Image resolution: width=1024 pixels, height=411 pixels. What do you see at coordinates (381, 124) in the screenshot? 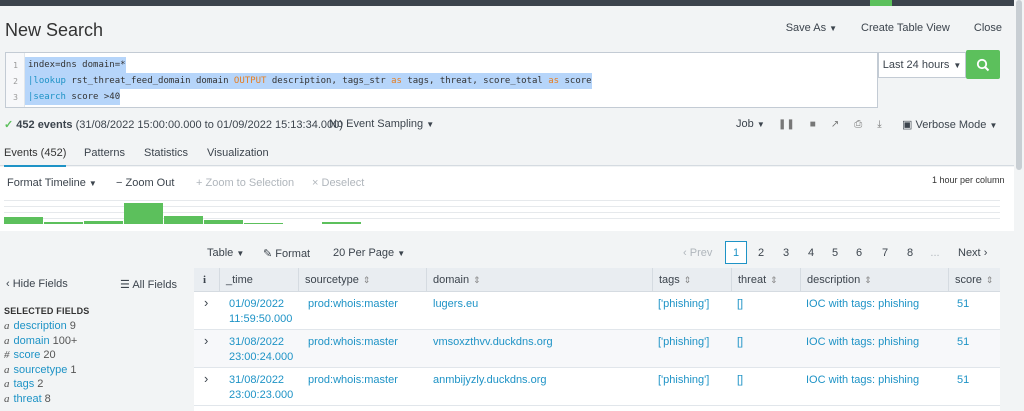
I see `event-sampling-dropdown: No Event Sampling ▼` at bounding box center [381, 124].